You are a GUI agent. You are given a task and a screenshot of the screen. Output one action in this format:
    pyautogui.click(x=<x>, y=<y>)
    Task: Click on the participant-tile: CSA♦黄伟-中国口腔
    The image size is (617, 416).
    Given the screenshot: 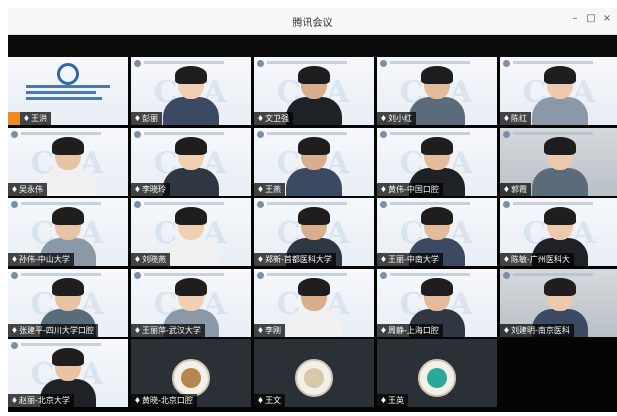 What is the action you would take?
    pyautogui.click(x=437, y=162)
    